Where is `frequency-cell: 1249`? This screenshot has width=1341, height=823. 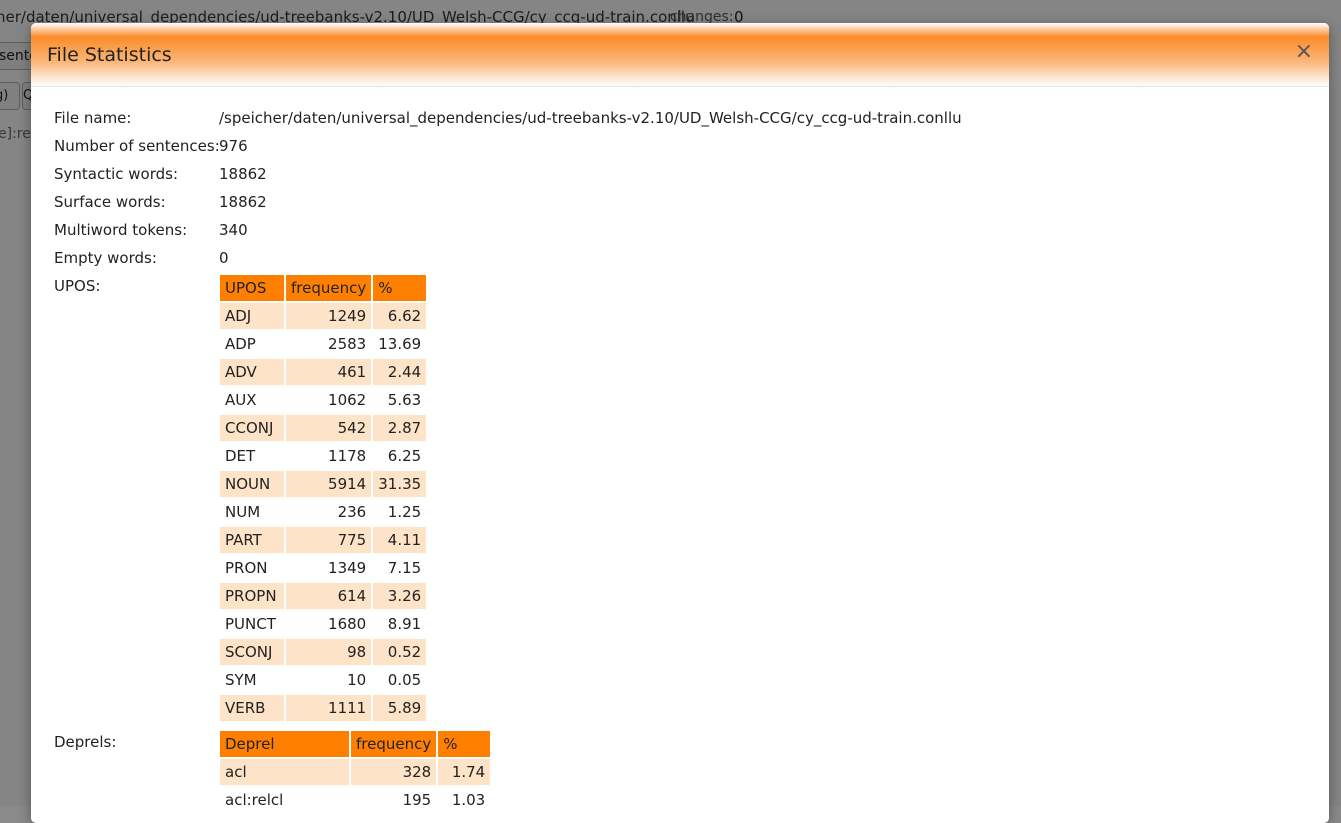
frequency-cell: 1249 is located at coordinates (329, 316).